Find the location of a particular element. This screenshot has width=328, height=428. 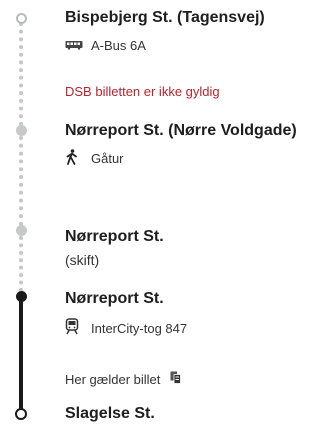

ticket-valid-notice: Her gælder billet is located at coordinates (123, 379).